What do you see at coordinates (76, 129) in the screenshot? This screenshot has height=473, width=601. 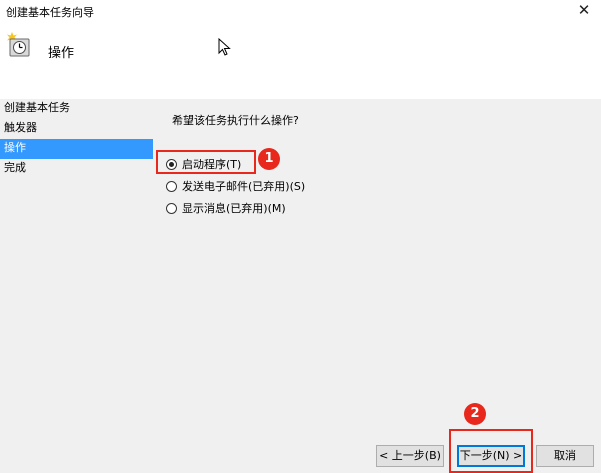 I see `nav-item-trigger: 触发器` at bounding box center [76, 129].